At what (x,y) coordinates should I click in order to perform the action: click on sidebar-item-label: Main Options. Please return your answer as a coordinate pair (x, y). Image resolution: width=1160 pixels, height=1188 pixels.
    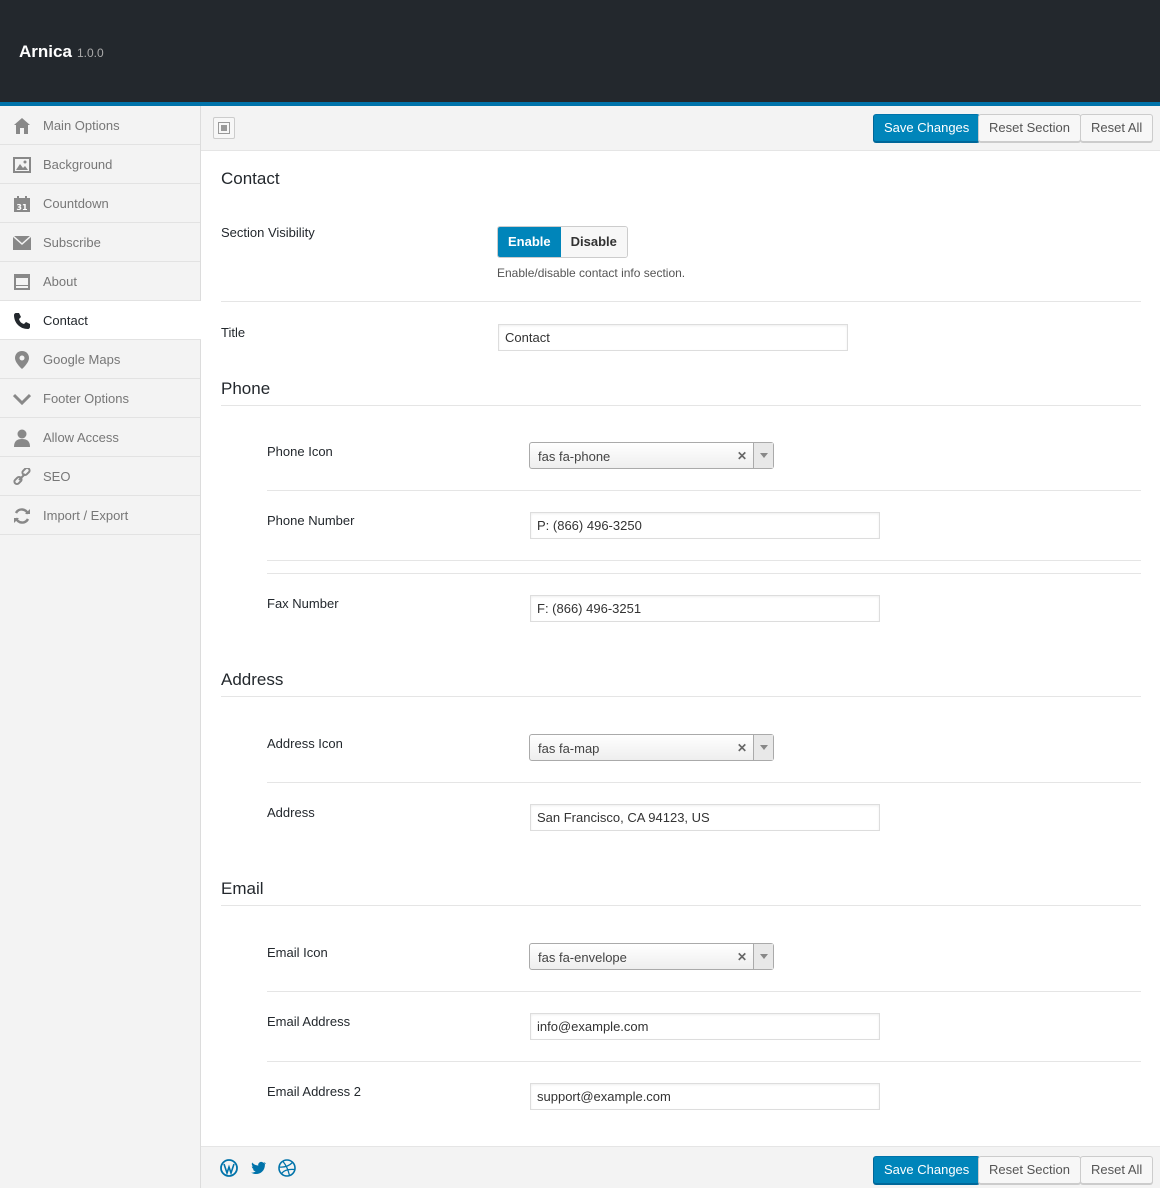
    Looking at the image, I should click on (81, 125).